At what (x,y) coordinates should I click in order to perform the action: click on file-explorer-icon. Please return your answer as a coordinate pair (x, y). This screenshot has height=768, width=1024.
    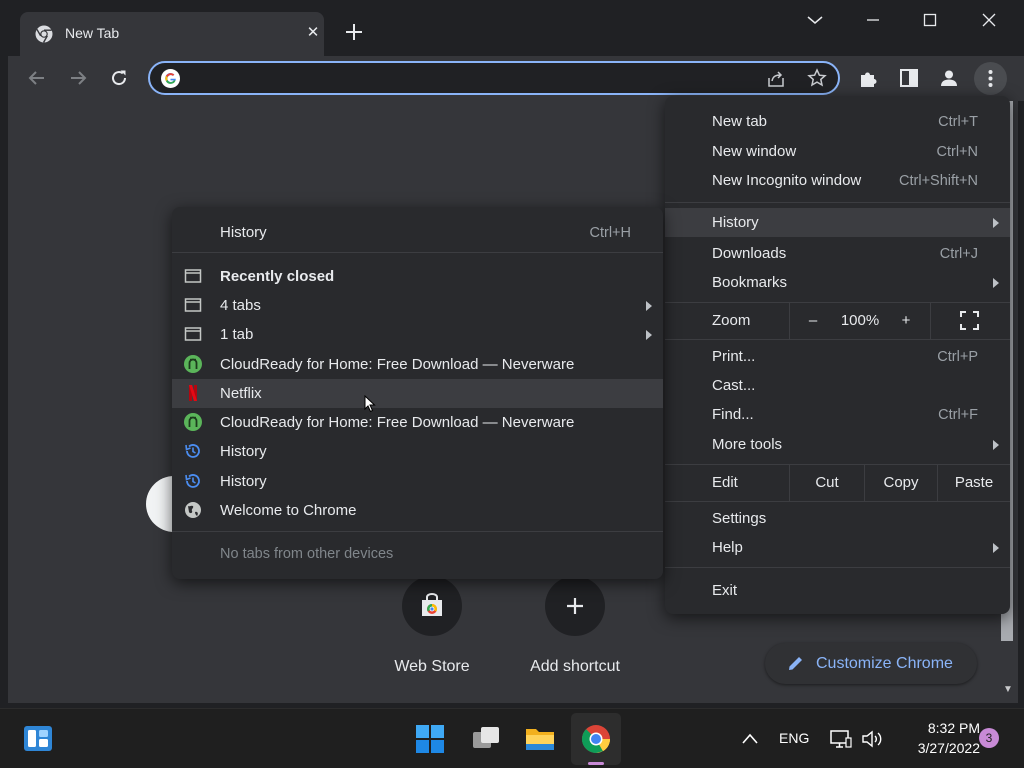
    Looking at the image, I should click on (540, 739).